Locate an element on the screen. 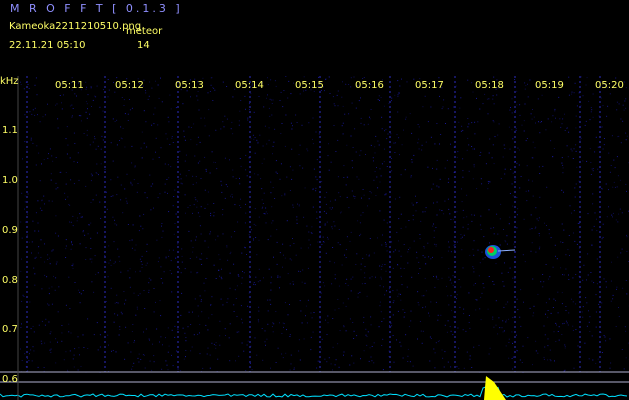 The image size is (629, 400). meteor-count-value: 14 is located at coordinates (143, 45).